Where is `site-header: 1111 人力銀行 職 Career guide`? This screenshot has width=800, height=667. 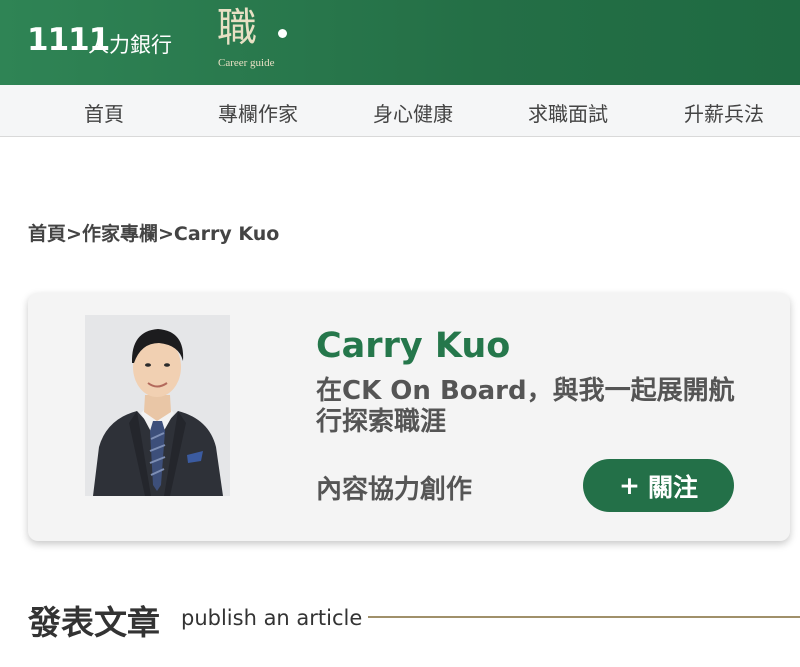
site-header: 1111 人力銀行 職 Career guide is located at coordinates (400, 42).